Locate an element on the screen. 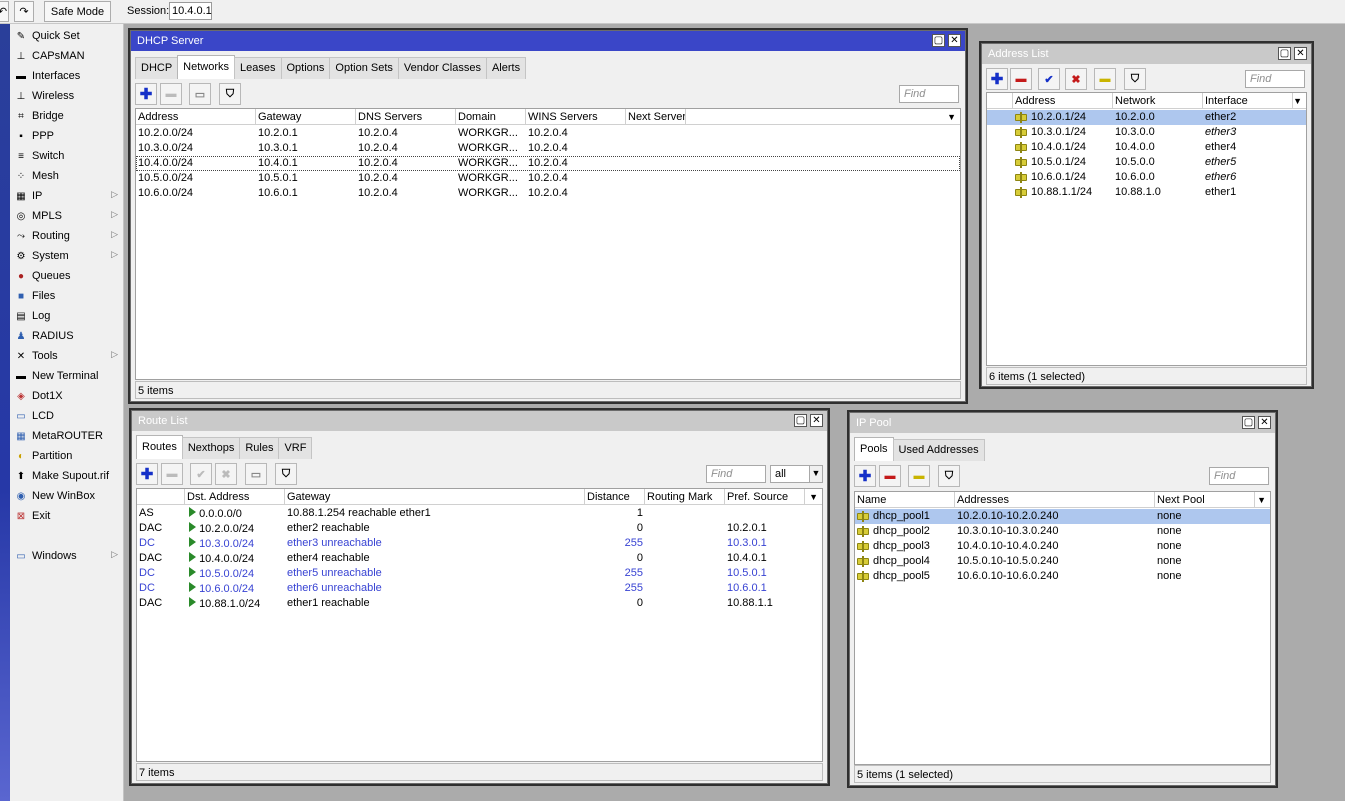  menu-item-new-terminal: ▬ New Terminal is located at coordinates (67, 376).